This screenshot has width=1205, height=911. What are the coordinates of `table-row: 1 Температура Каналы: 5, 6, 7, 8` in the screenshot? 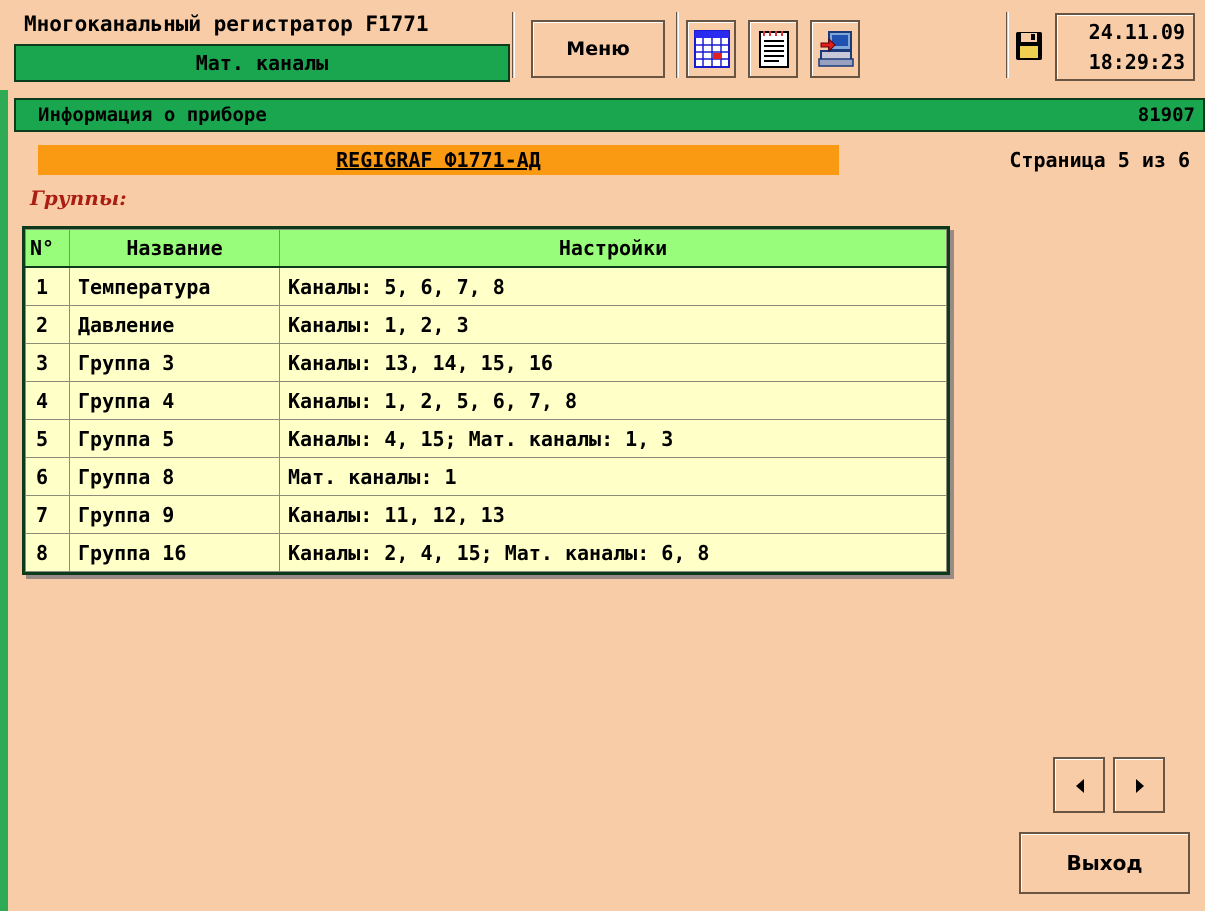 It's located at (486, 286).